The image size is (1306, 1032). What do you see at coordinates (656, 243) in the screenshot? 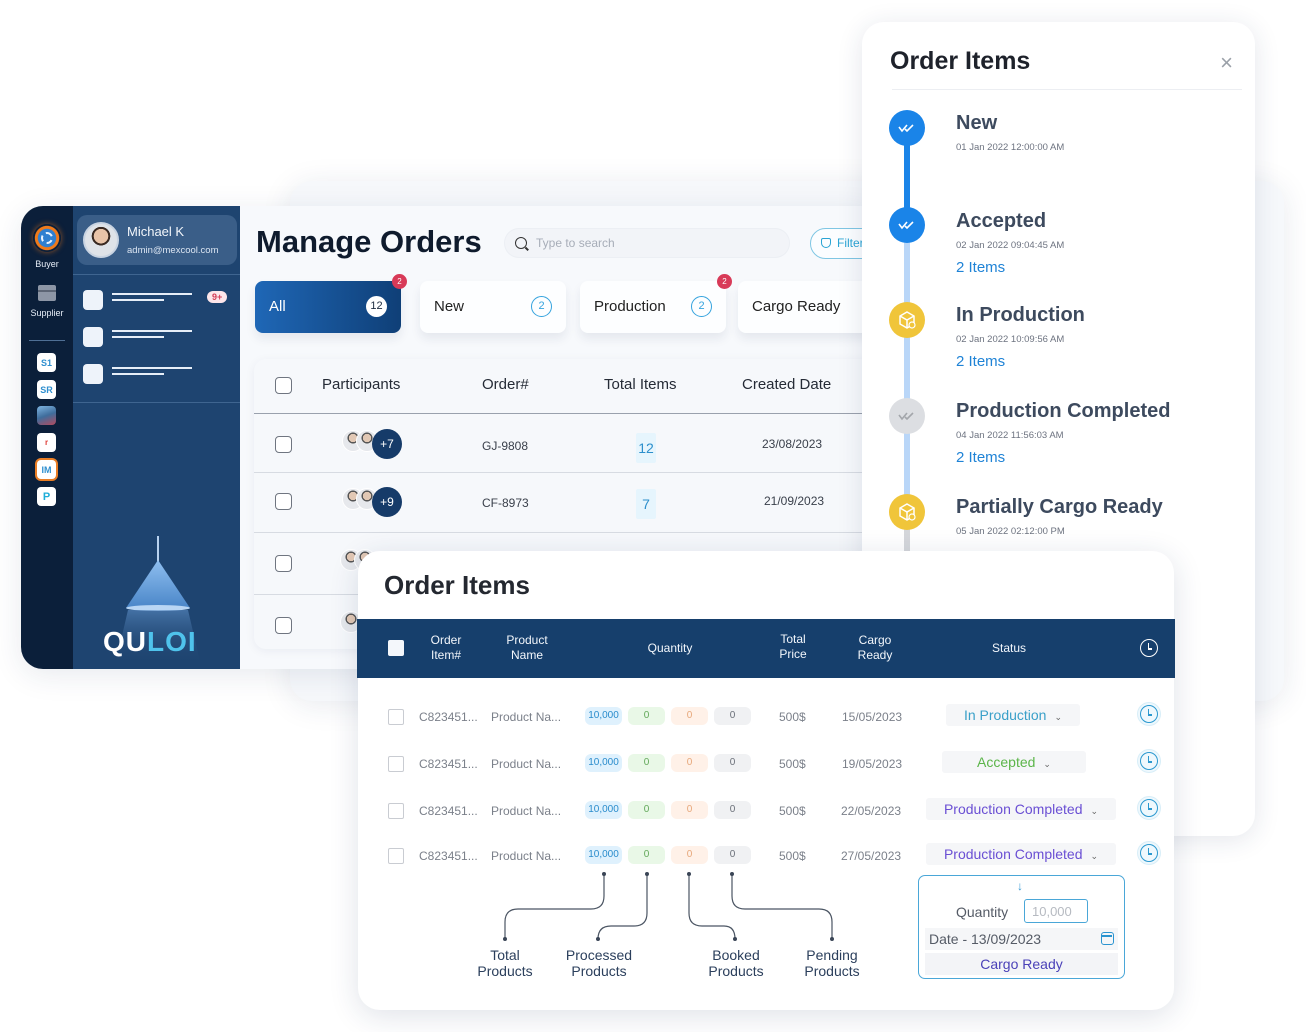
I see `search-input` at bounding box center [656, 243].